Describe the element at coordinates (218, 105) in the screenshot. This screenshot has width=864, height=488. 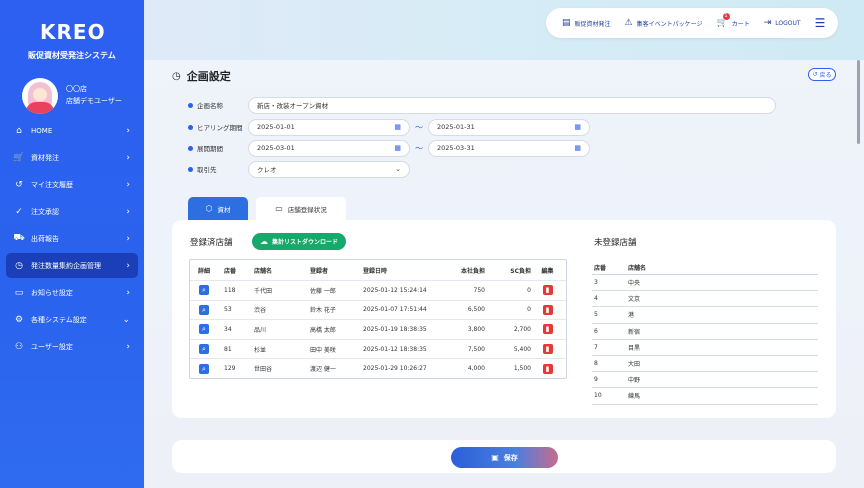
I see `plan-name-label: 企画名称` at that location.